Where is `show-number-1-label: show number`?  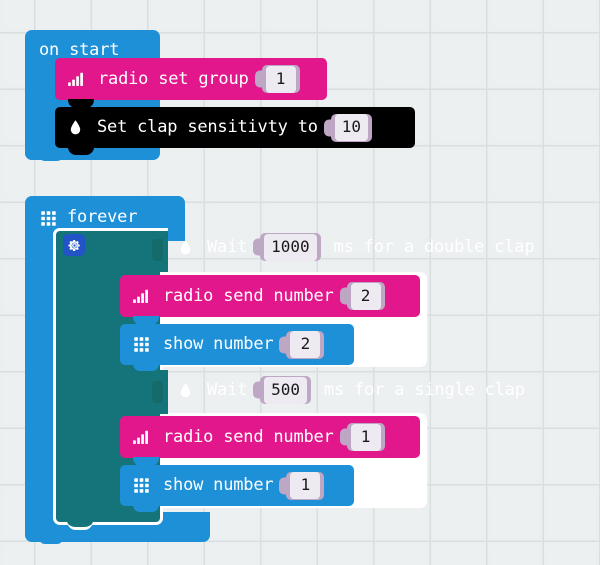 show-number-1-label: show number is located at coordinates (218, 485).